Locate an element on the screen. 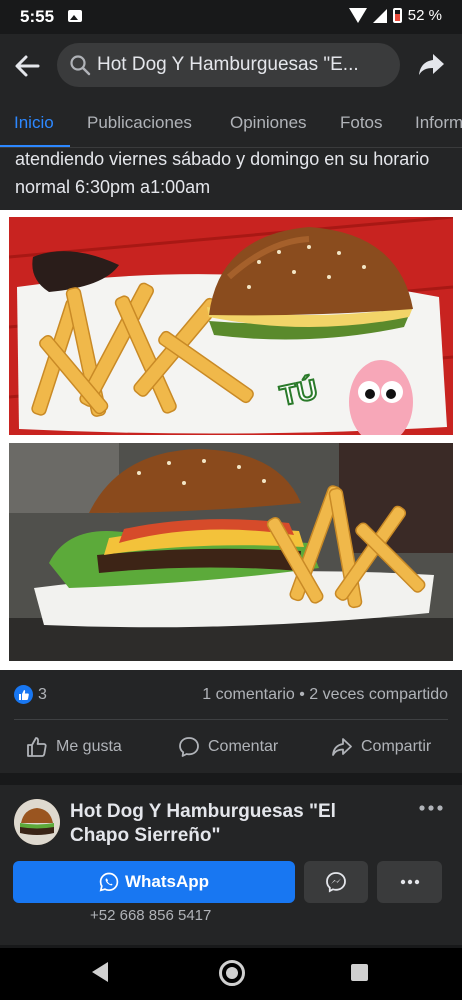  wifi-icon is located at coordinates (357, 15).